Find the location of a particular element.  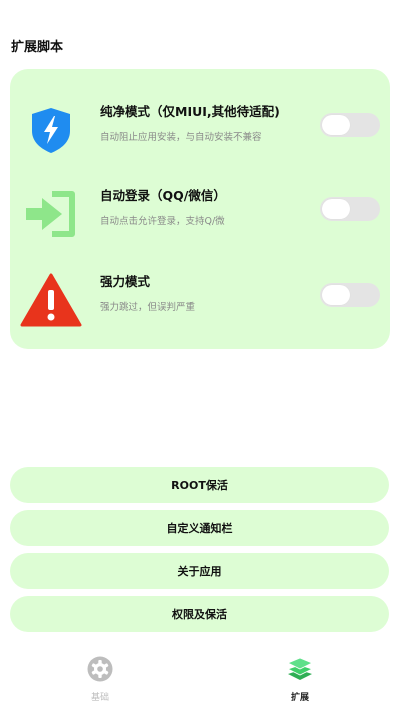

feature-title: 强力模式 is located at coordinates (125, 281).